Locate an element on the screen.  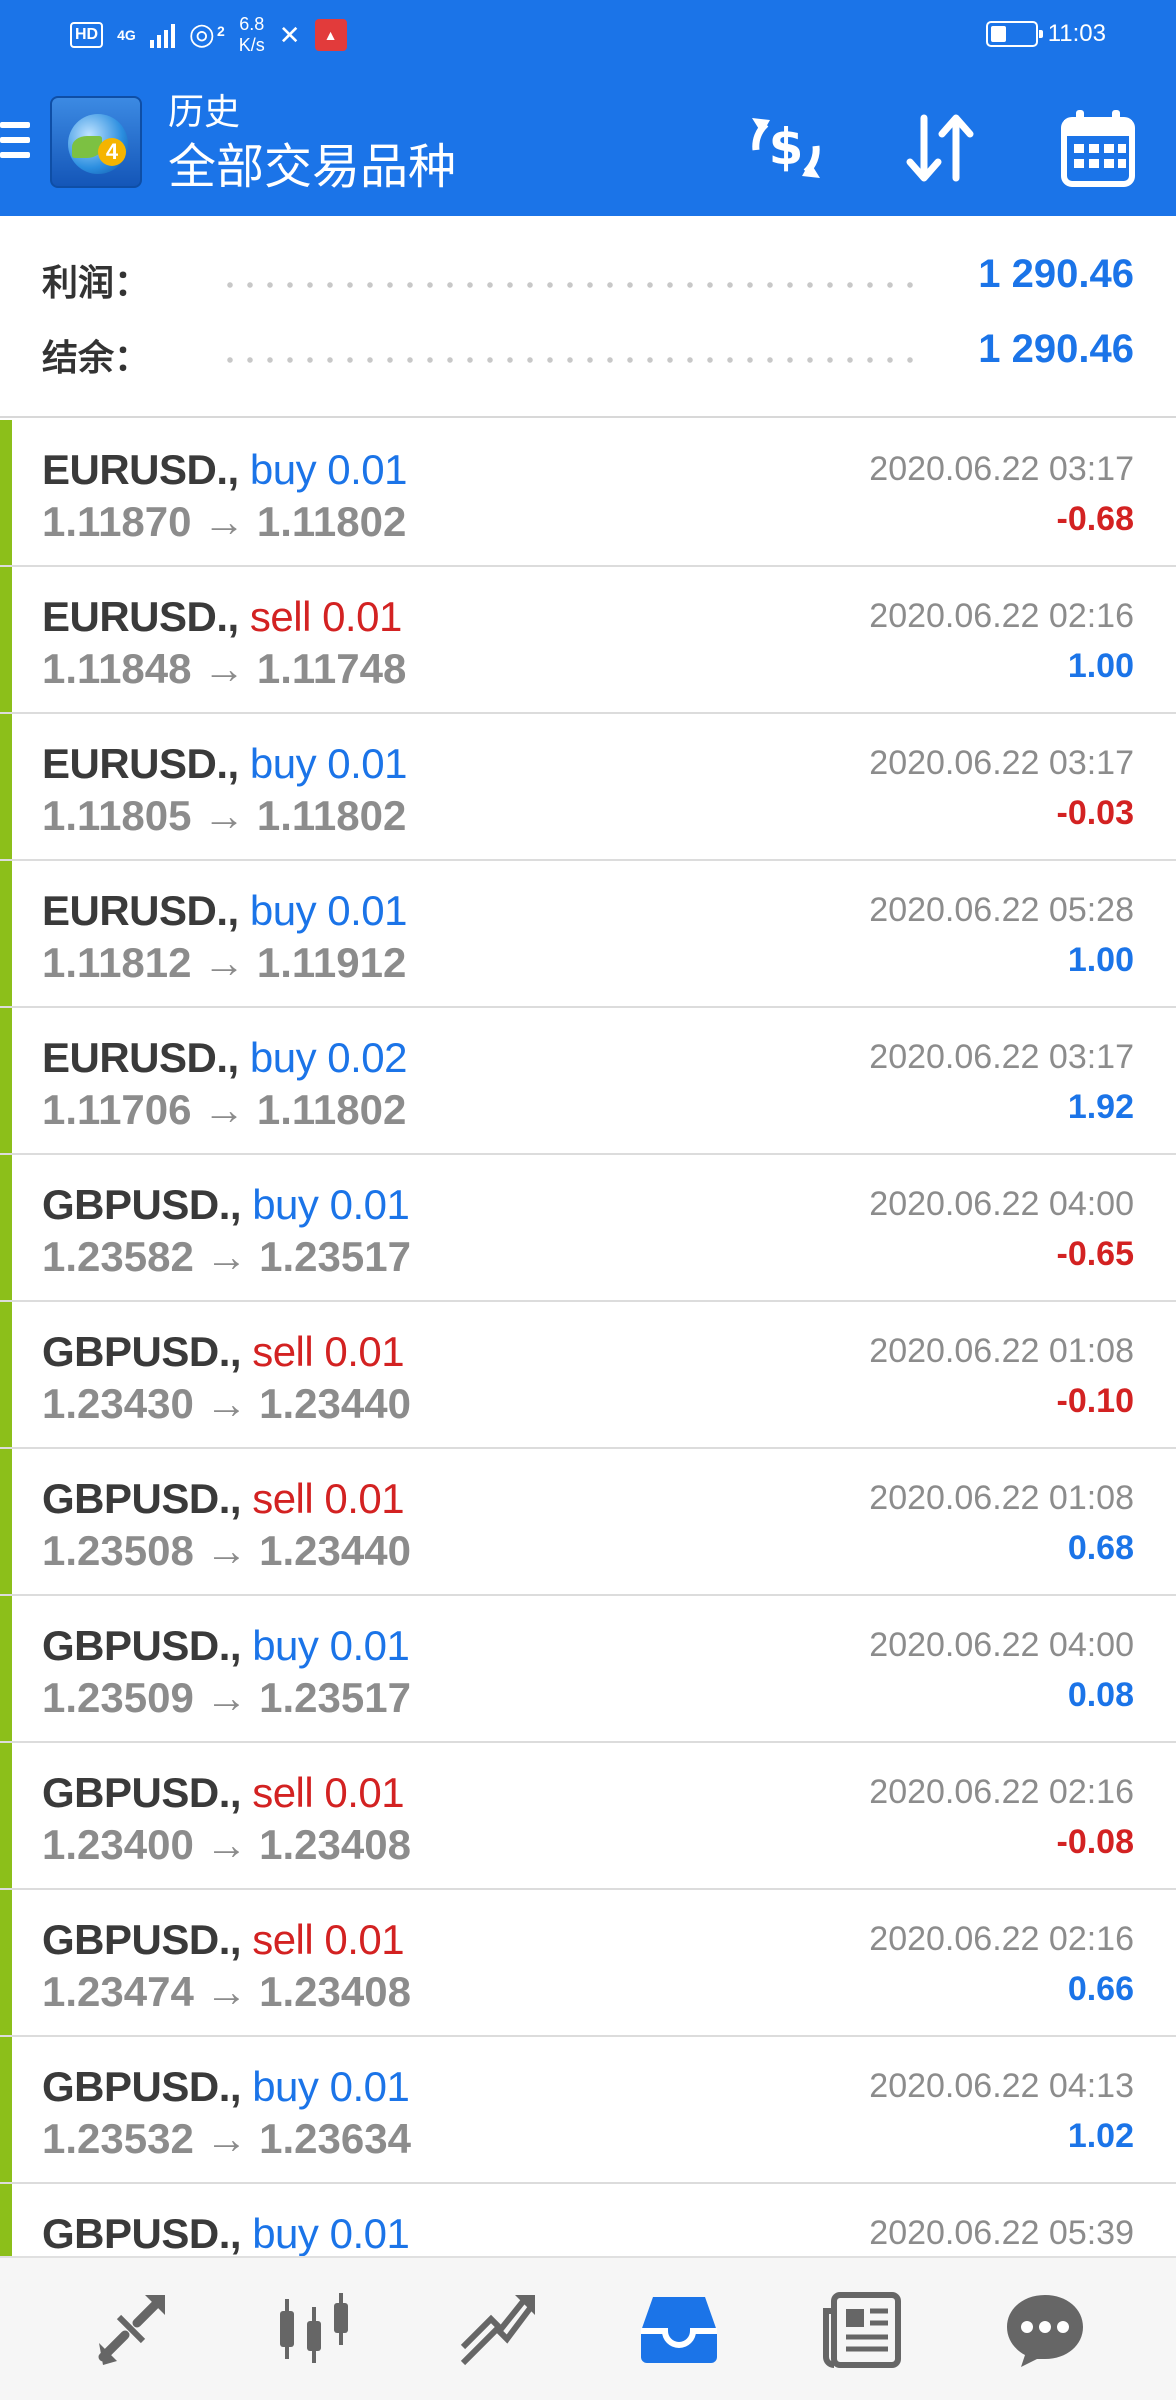
trade-title: EURUSD., sell 0.01 is located at coordinates (222, 617).